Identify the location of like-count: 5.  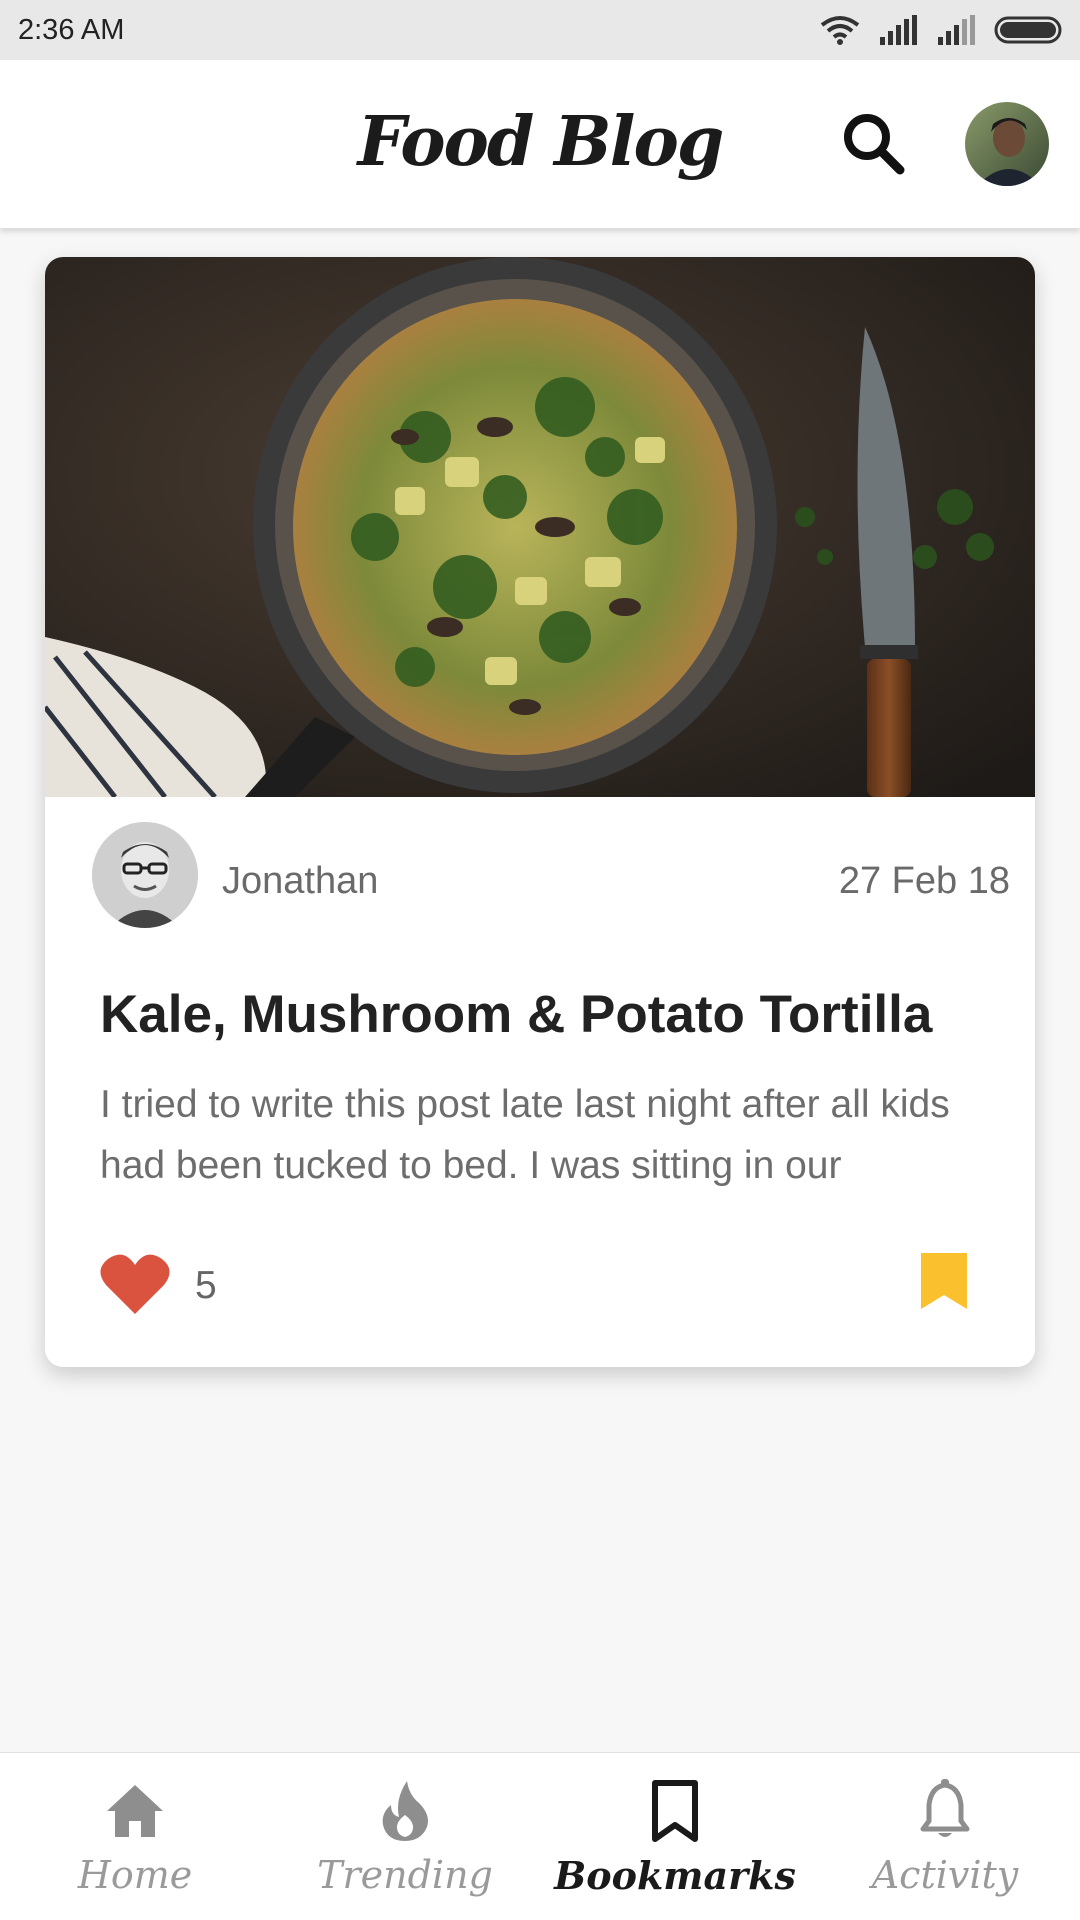
(206, 1285).